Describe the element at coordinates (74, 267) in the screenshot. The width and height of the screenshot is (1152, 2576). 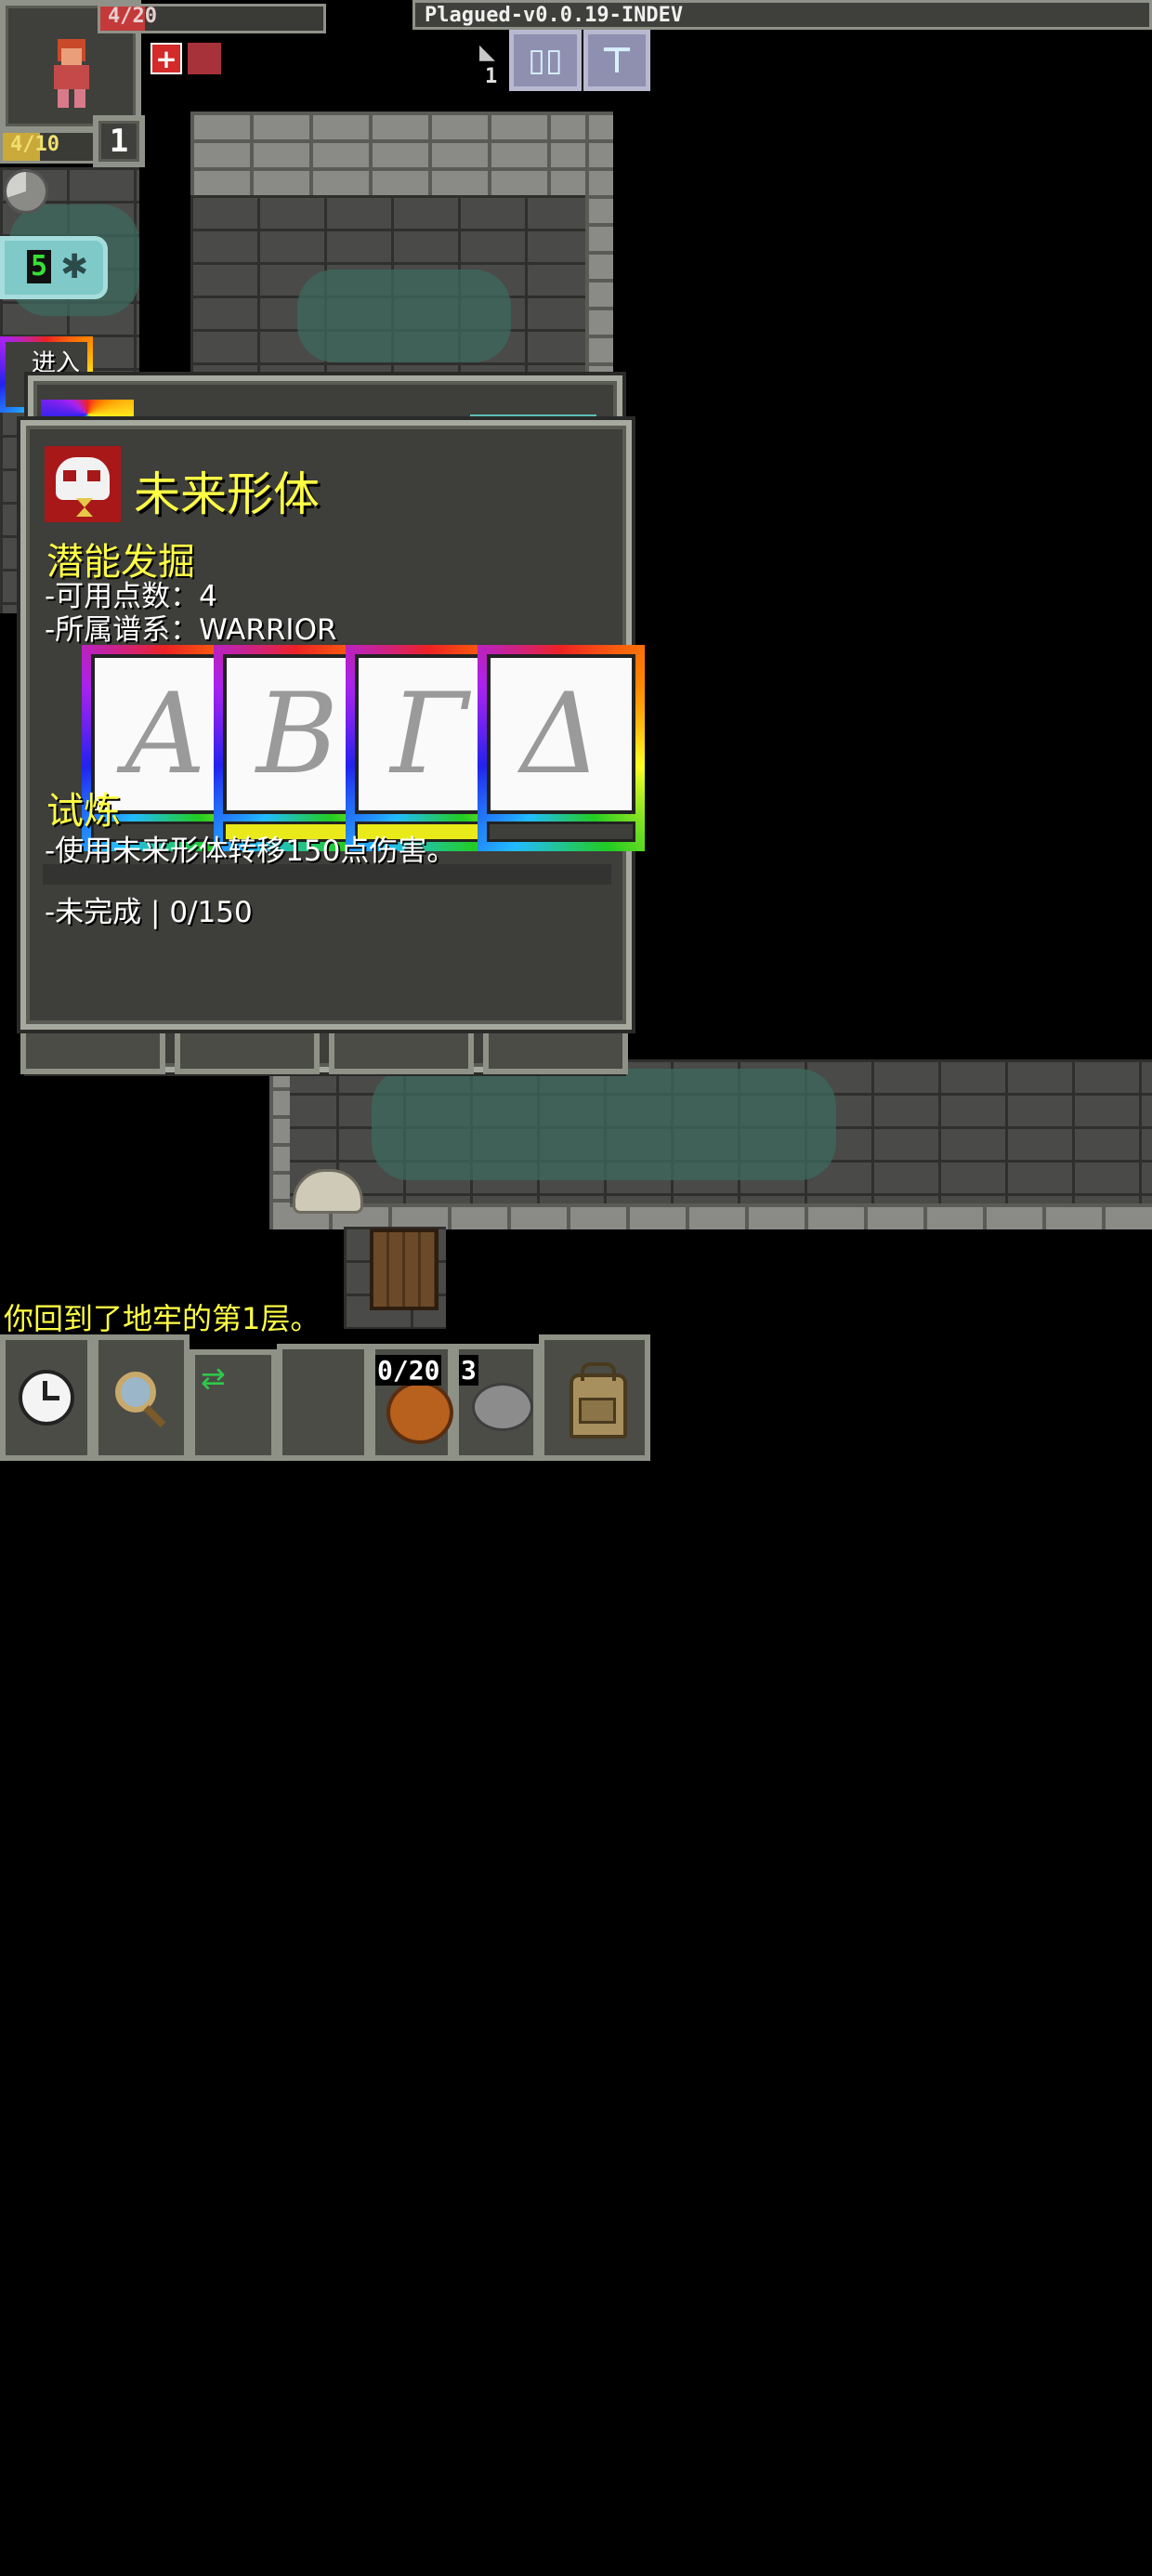
I see `run-icon: ✱` at that location.